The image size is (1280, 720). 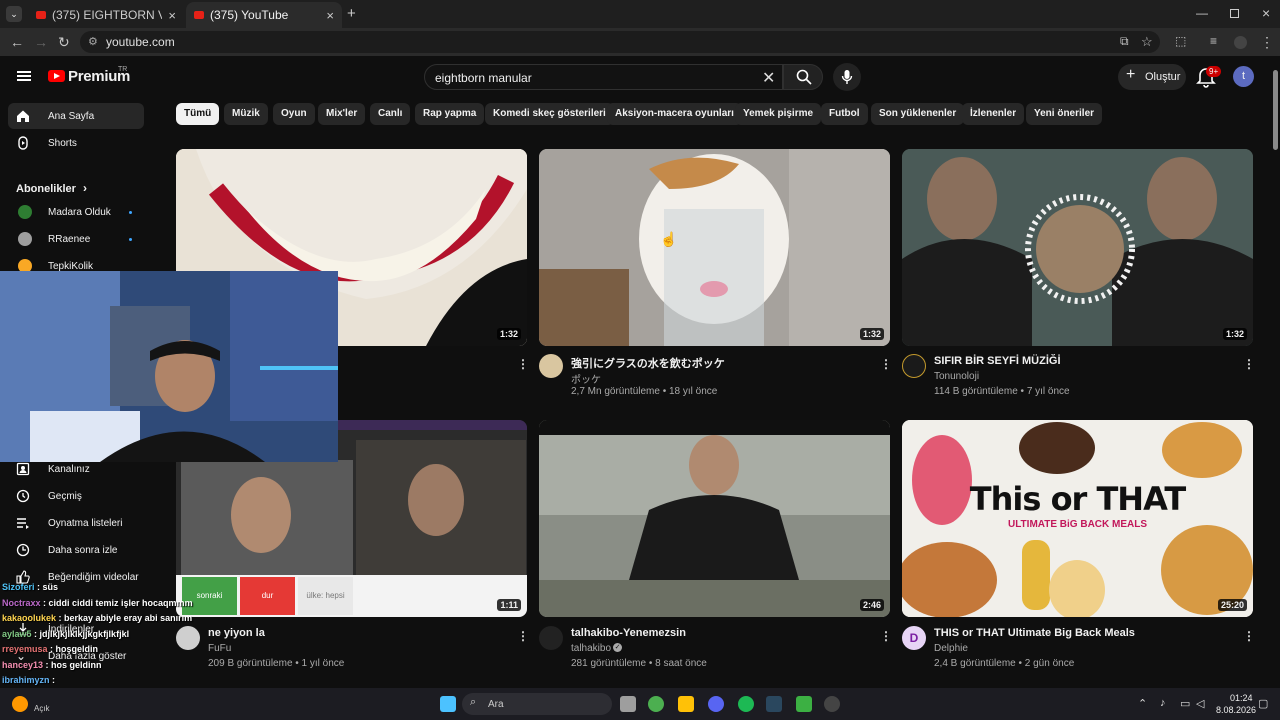 What do you see at coordinates (993, 114) in the screenshot?
I see `filter-chip: İzlenenler` at bounding box center [993, 114].